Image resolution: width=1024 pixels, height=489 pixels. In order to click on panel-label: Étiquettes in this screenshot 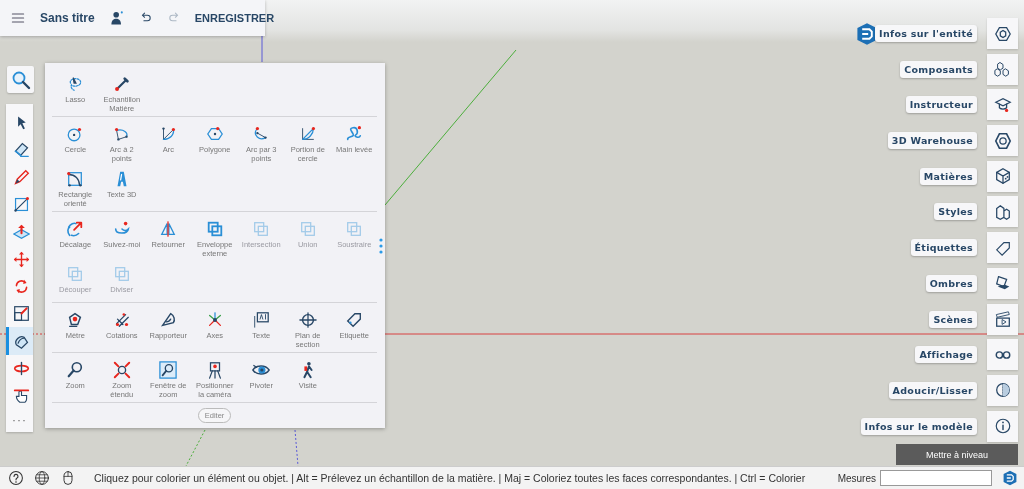, I will do `click(943, 248)`.